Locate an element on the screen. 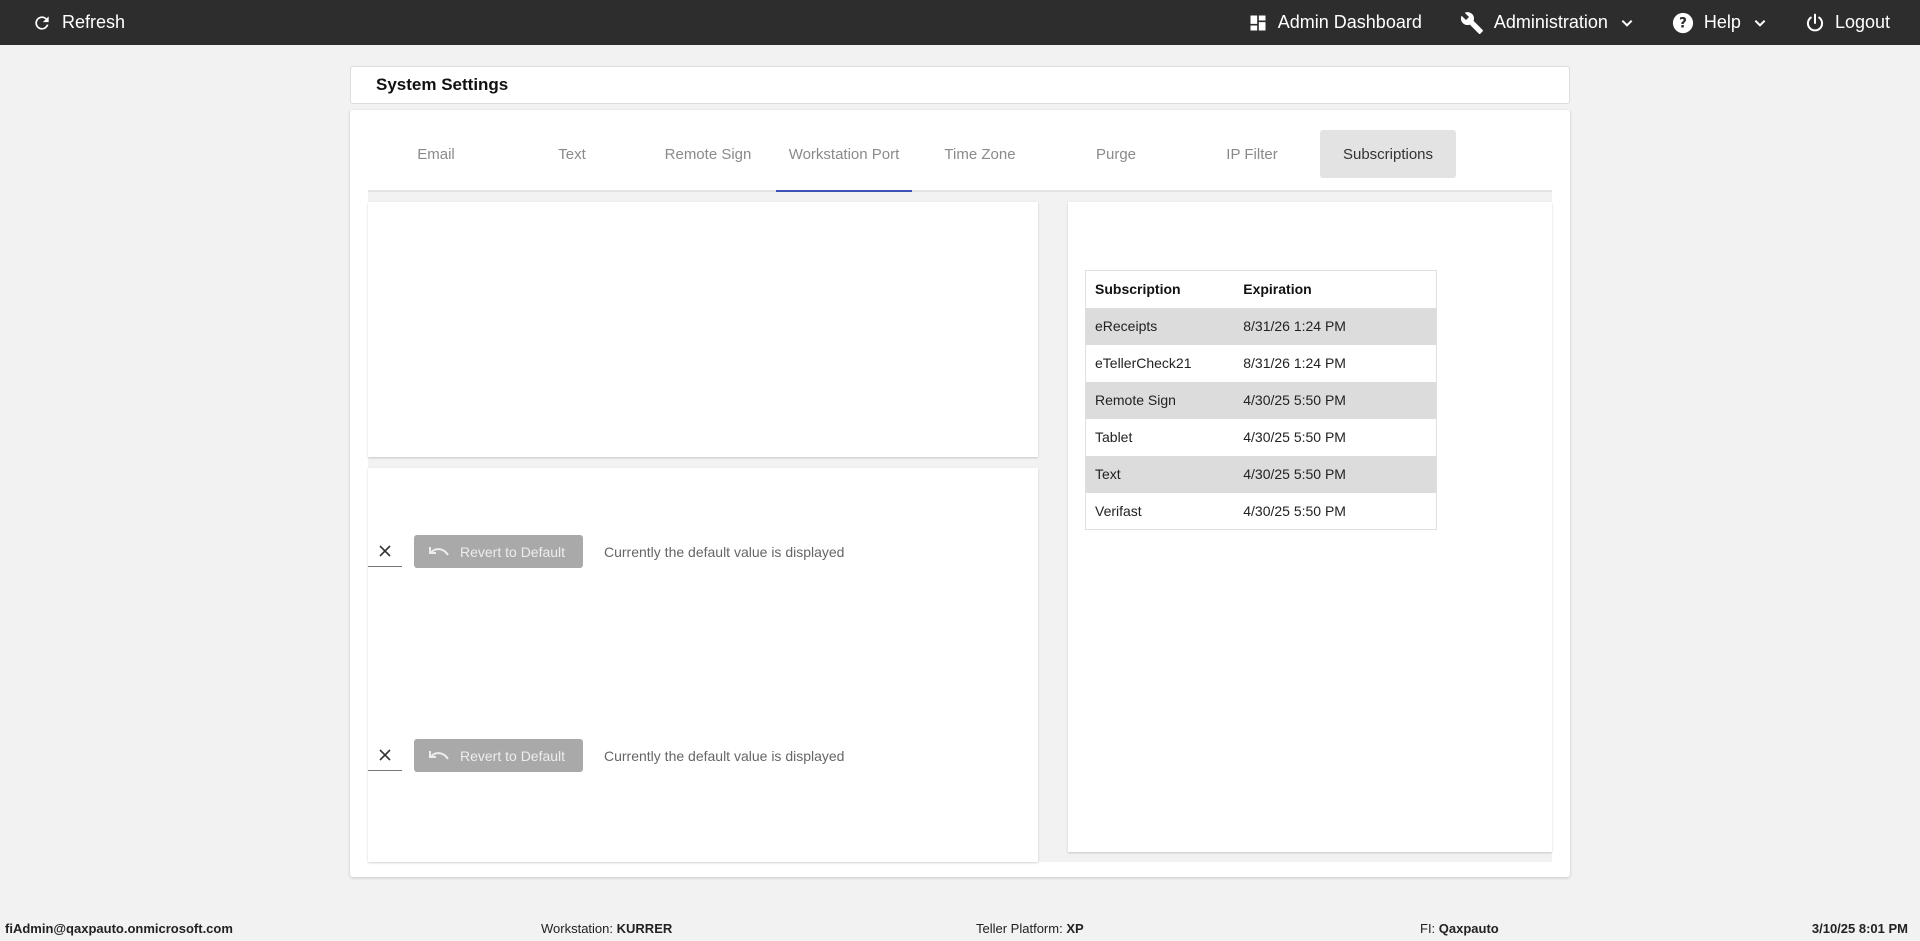 The height and width of the screenshot is (941, 1920). refresh-label: Refresh is located at coordinates (94, 22).